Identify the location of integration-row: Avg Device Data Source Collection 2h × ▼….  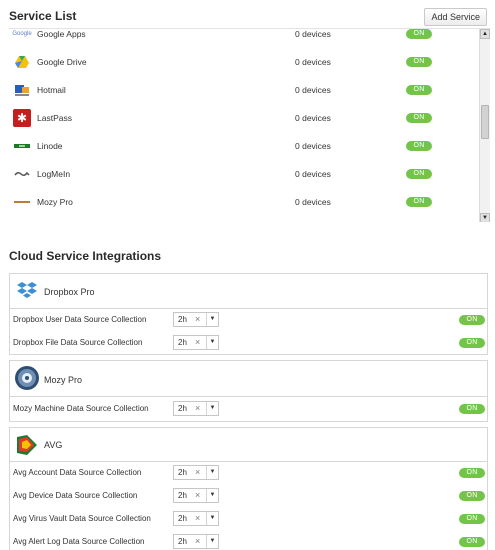
(248, 496).